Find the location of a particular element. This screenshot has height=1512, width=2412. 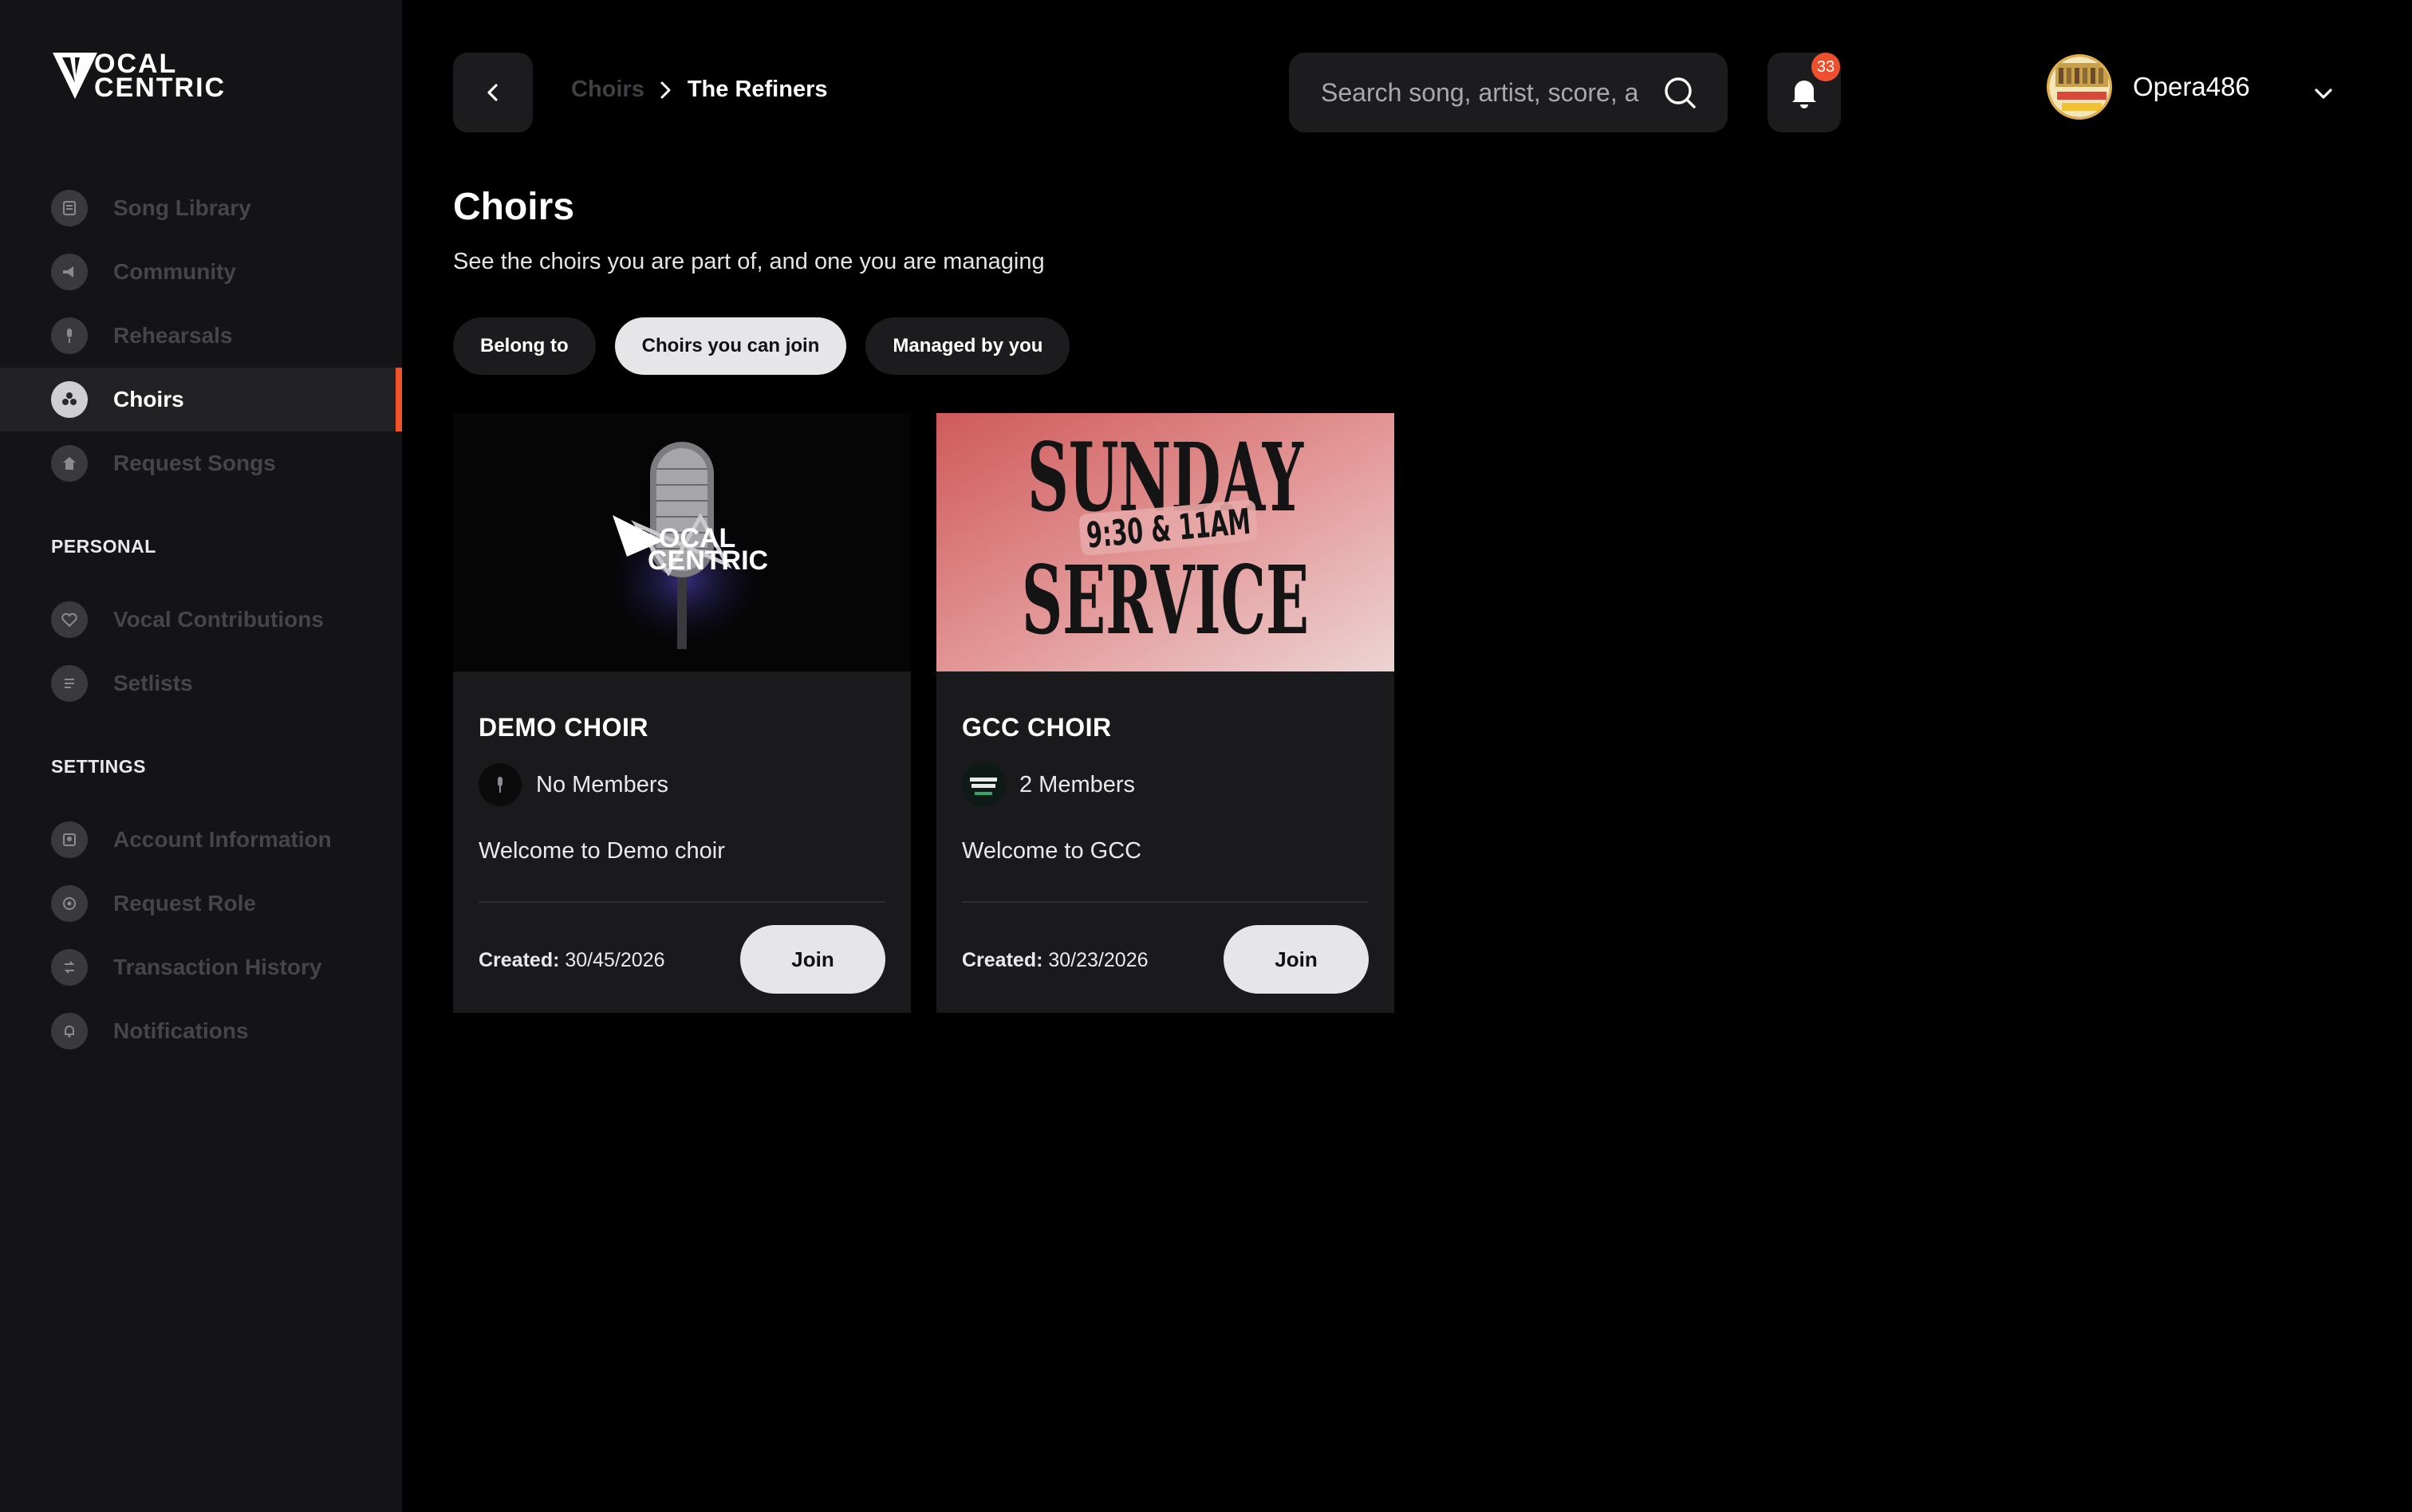

megaphone-icon is located at coordinates (70, 272).